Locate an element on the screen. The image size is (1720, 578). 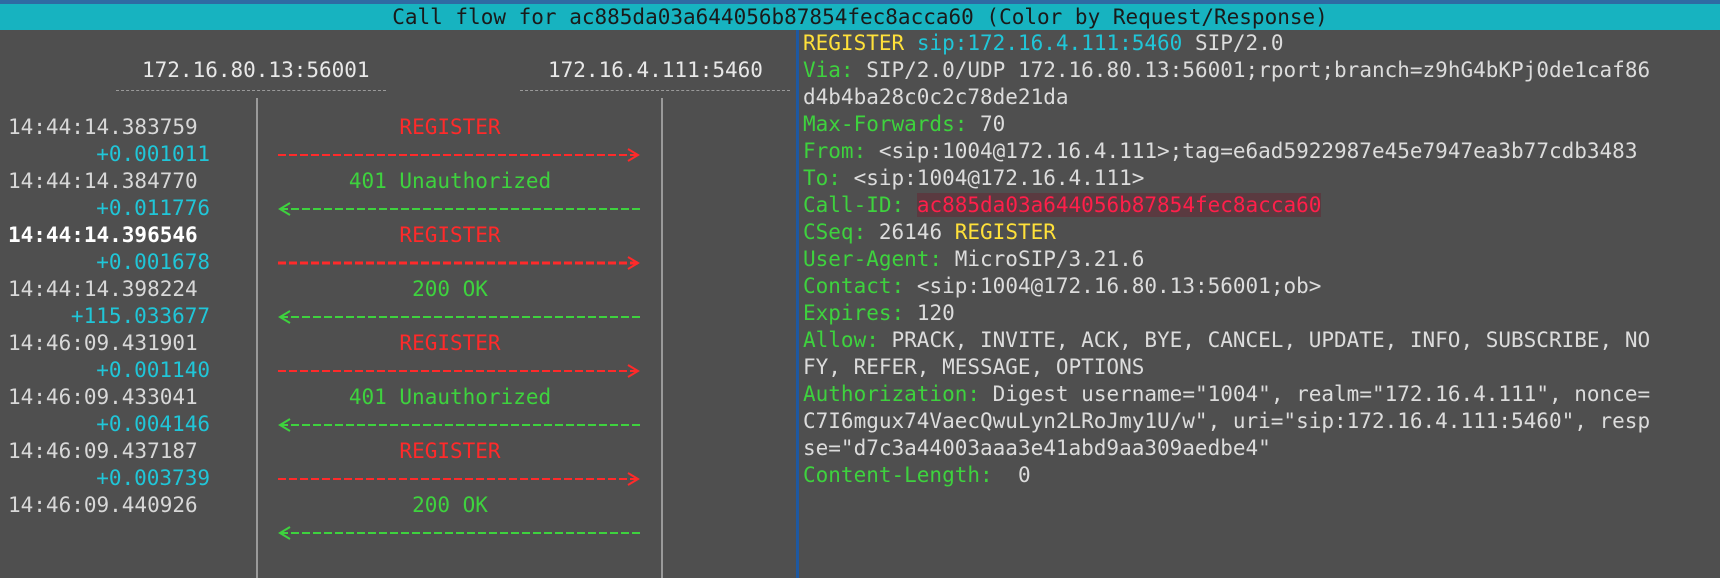
call-id-value: ac885da03a644056b87854fec8acca60 is located at coordinates (1119, 205).